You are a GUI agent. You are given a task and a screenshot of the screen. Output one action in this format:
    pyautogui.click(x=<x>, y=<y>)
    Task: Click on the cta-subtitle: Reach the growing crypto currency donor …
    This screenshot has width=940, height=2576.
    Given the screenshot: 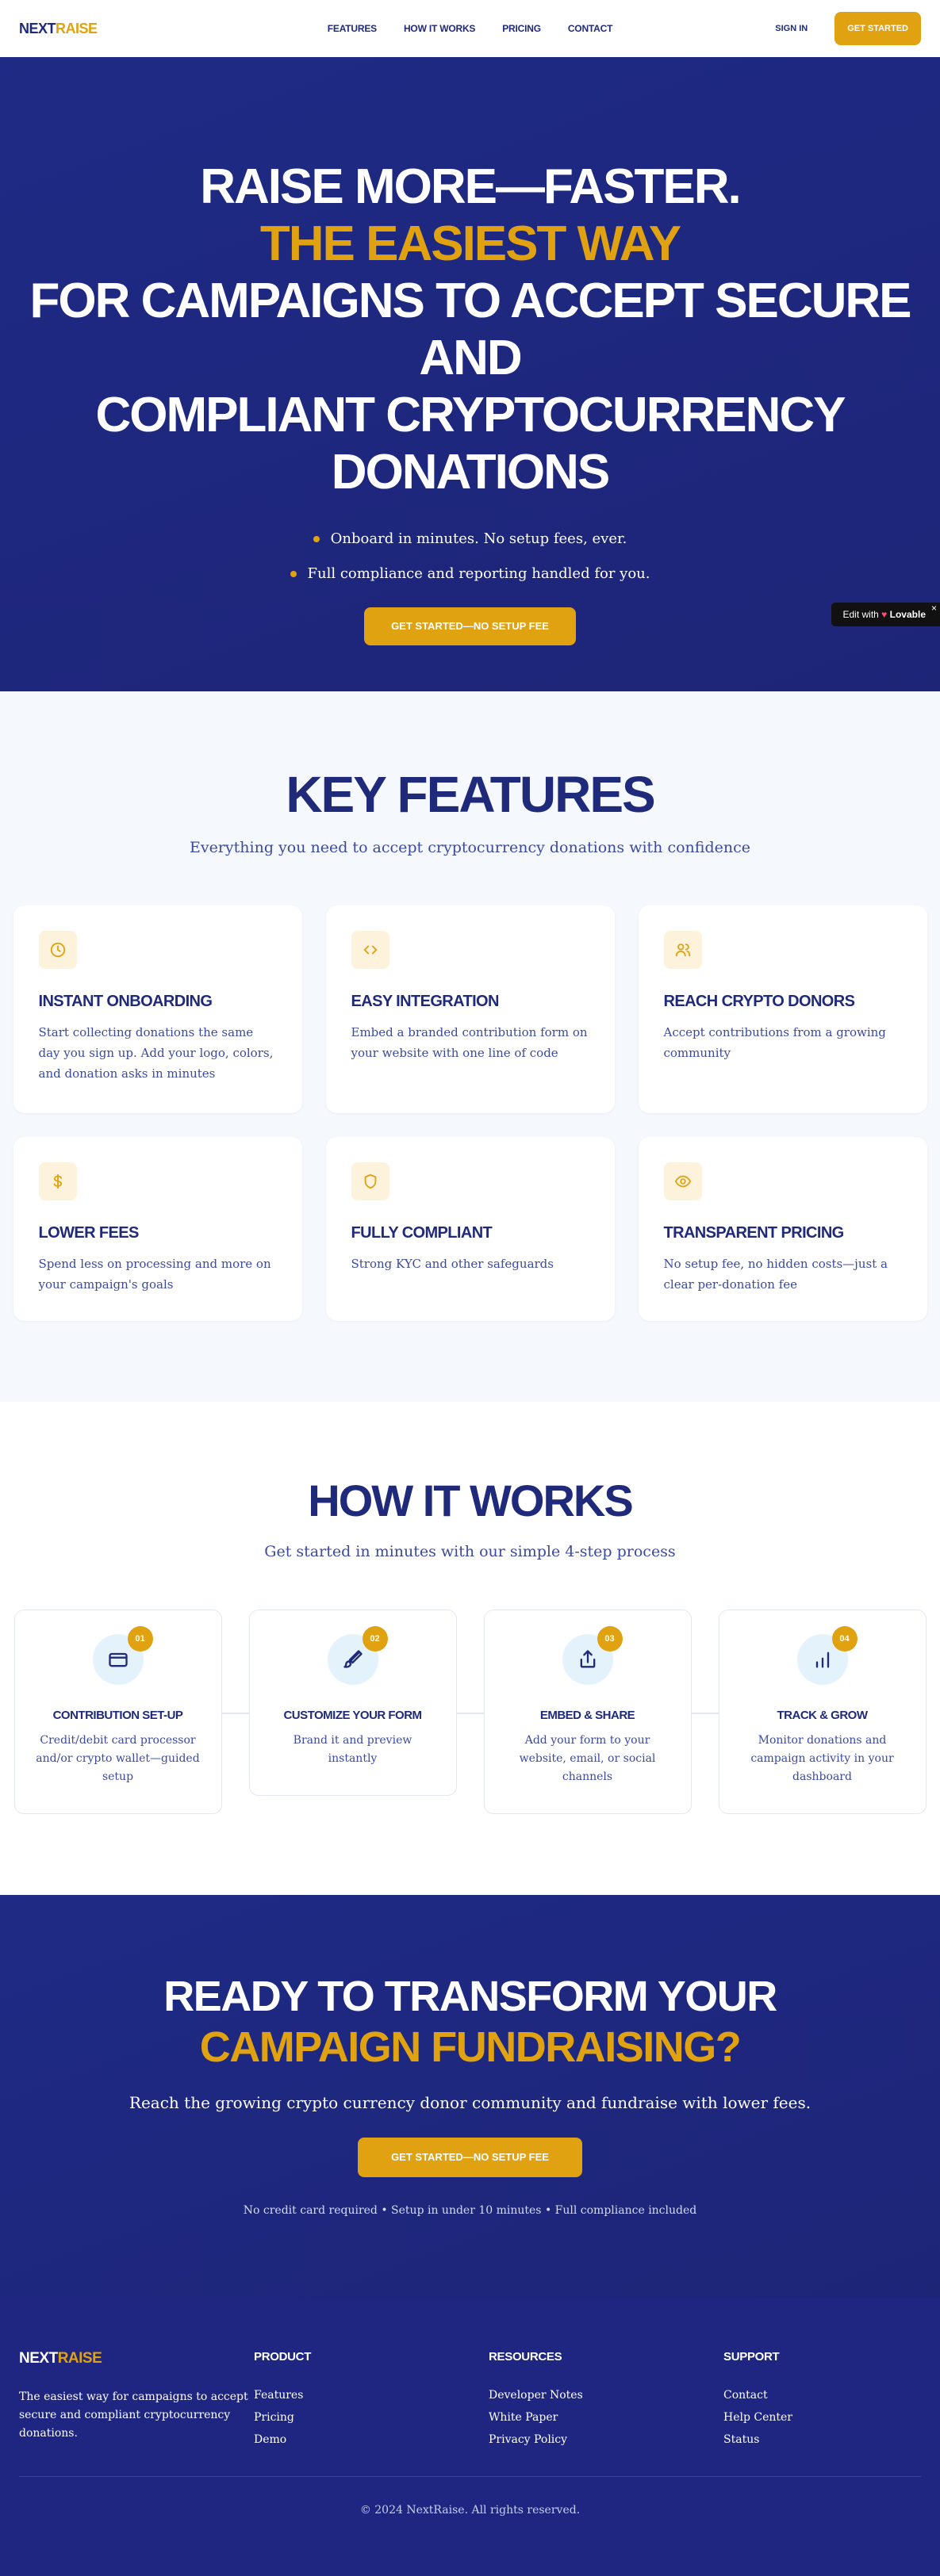 What is the action you would take?
    pyautogui.click(x=470, y=2102)
    